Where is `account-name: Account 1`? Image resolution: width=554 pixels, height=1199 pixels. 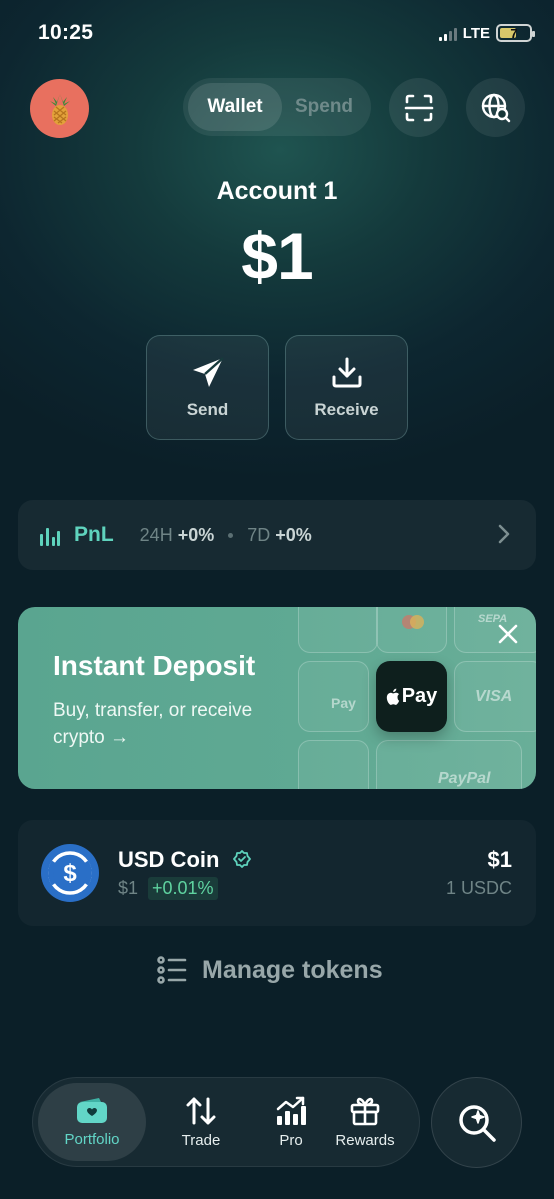 account-name: Account 1 is located at coordinates (277, 191).